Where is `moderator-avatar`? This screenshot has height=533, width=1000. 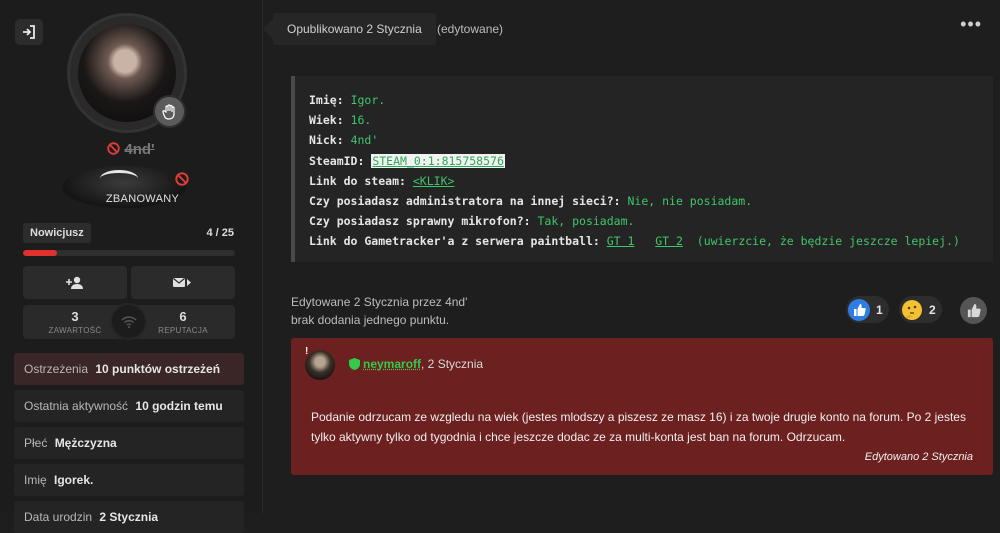 moderator-avatar is located at coordinates (320, 365).